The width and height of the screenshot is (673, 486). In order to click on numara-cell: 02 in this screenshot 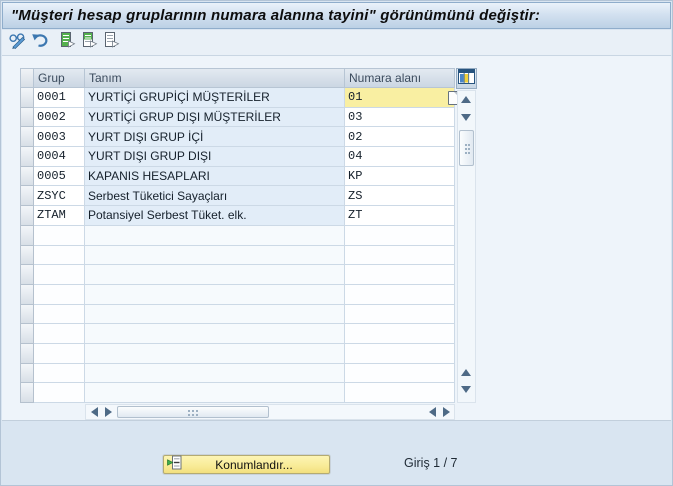, I will do `click(400, 137)`.